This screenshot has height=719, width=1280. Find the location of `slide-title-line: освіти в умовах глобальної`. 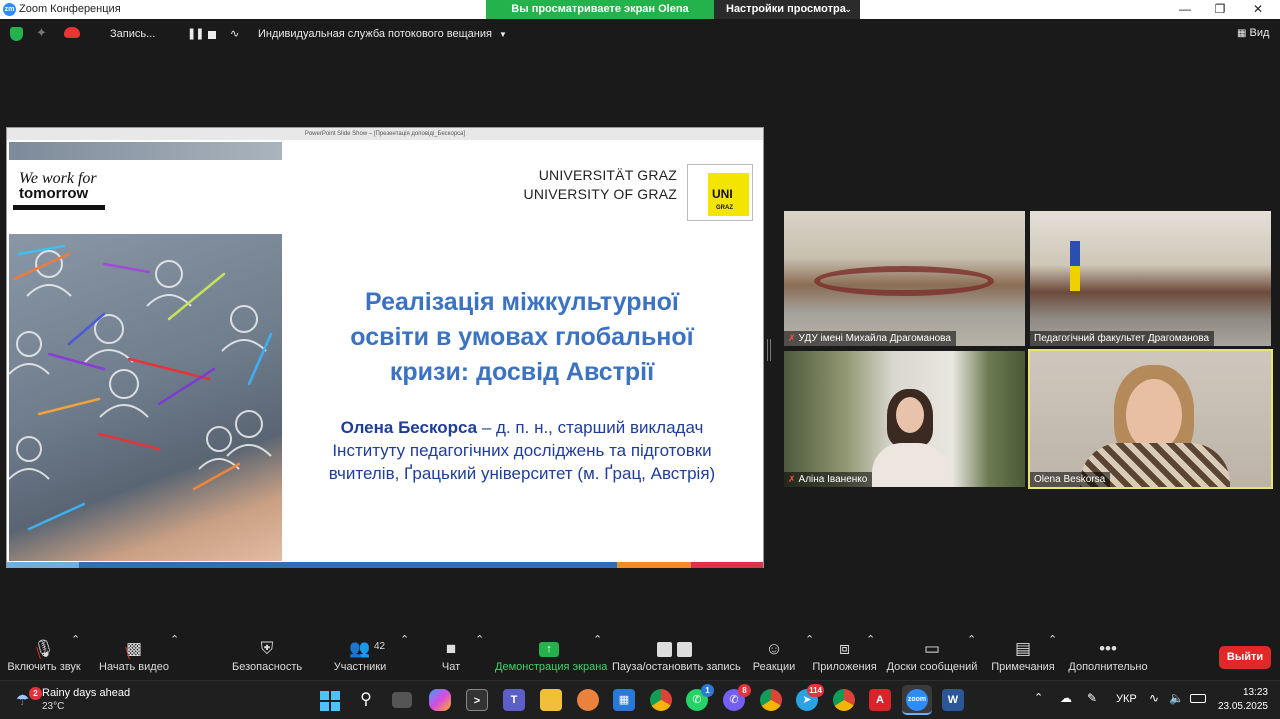

slide-title-line: освіти в умовах глобальної is located at coordinates (522, 337).